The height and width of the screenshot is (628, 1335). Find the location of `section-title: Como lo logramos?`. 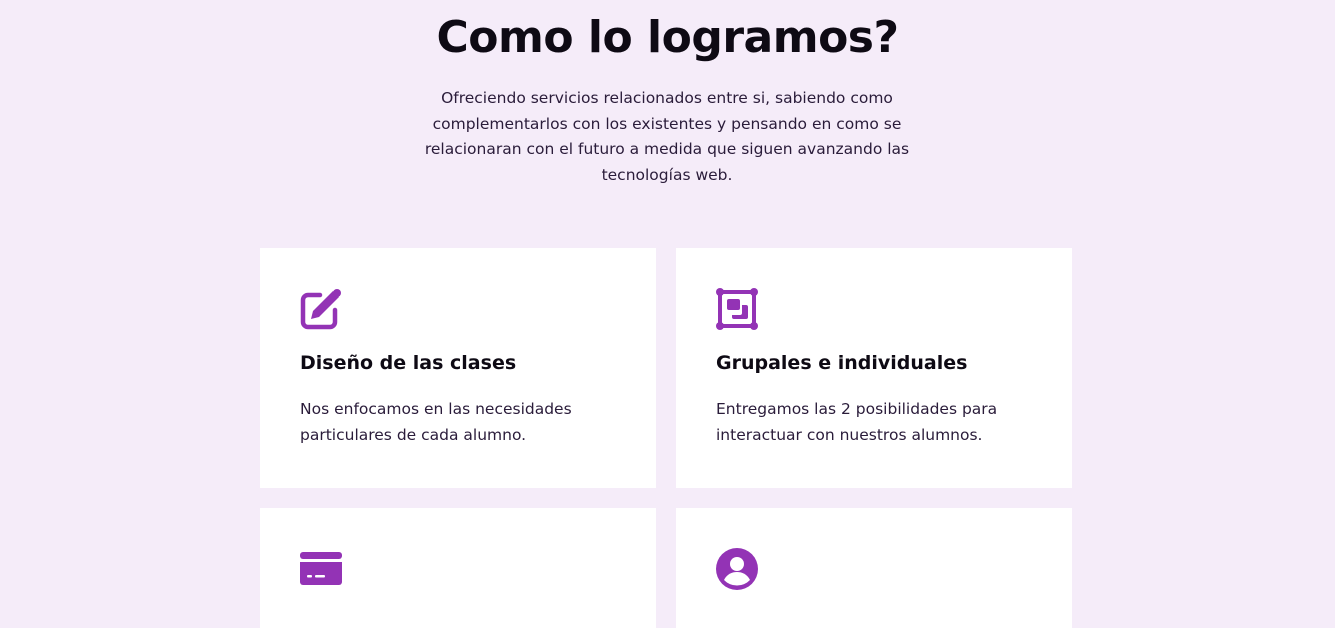

section-title: Como lo logramos? is located at coordinates (667, 37).